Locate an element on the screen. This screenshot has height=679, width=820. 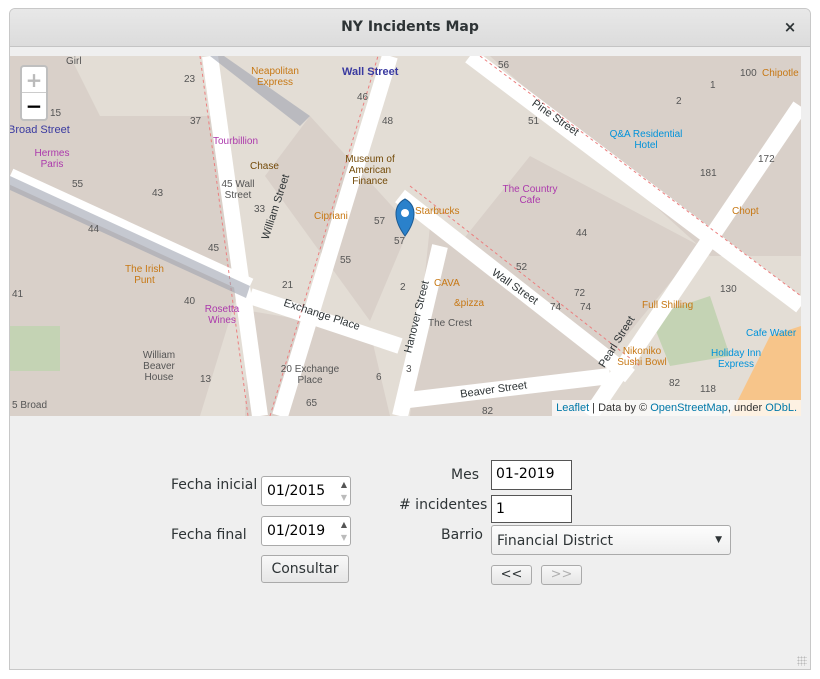
incidentes-field: 1 is located at coordinates (531, 509).